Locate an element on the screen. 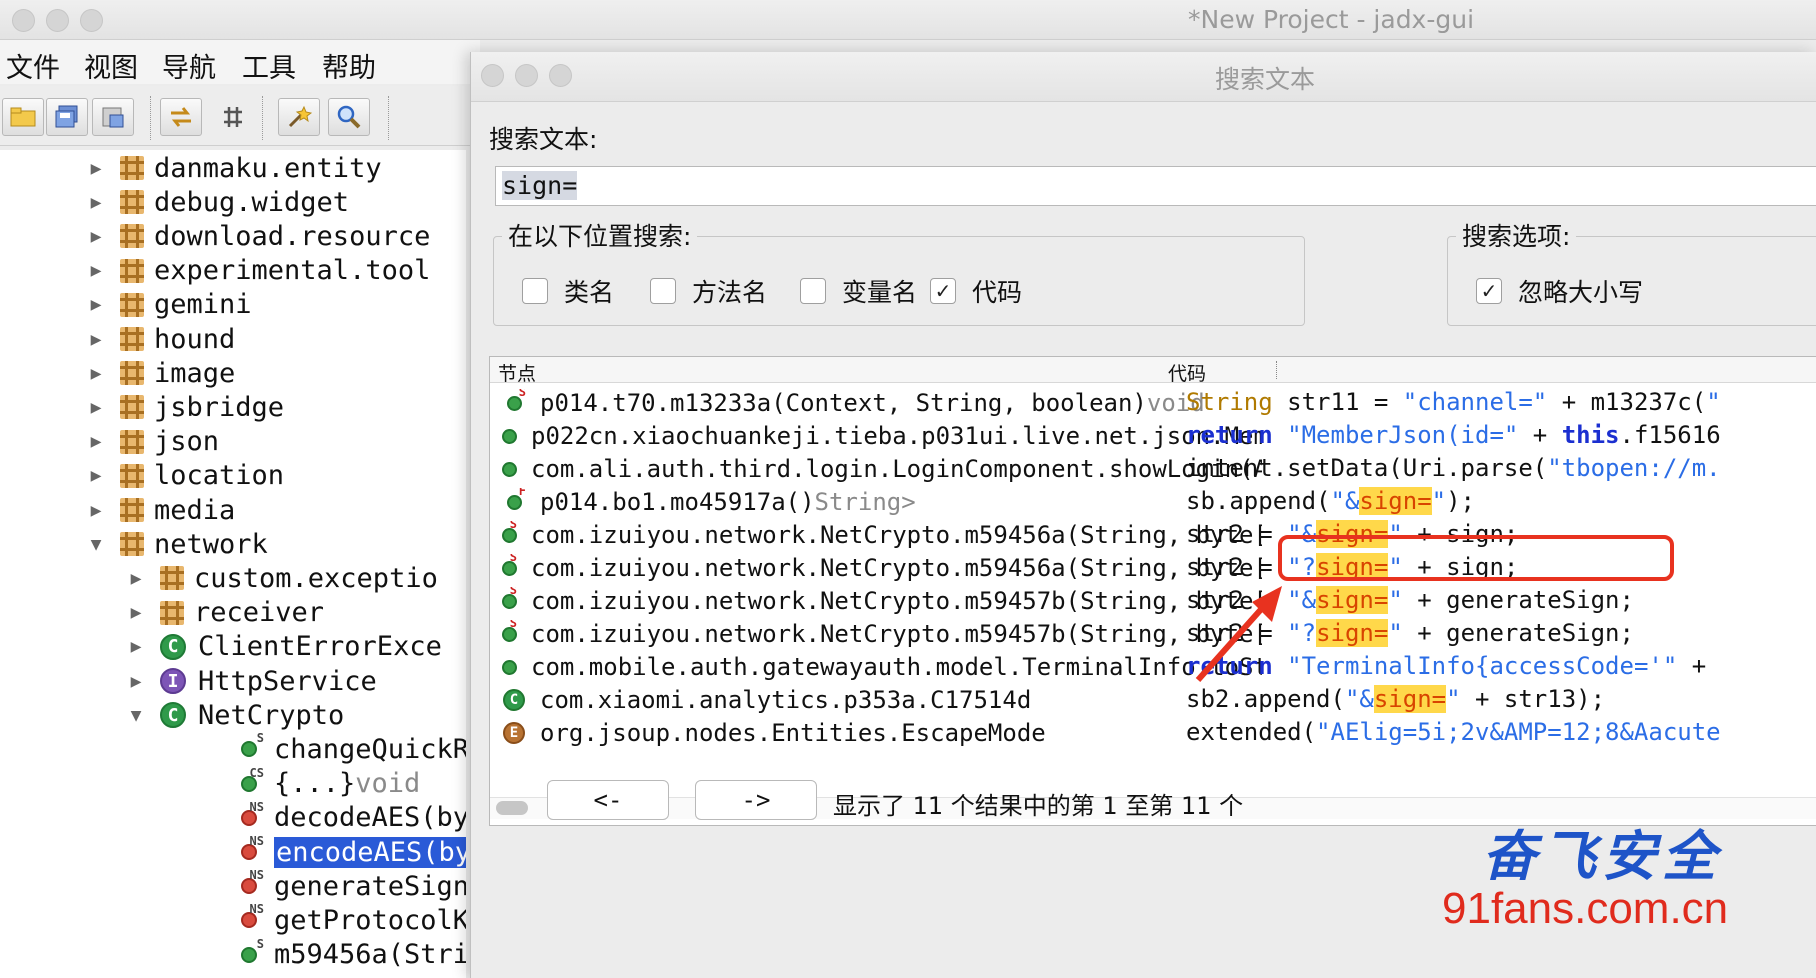 The image size is (1816, 978). checkbox-method-name: 方法名 is located at coordinates (708, 291).